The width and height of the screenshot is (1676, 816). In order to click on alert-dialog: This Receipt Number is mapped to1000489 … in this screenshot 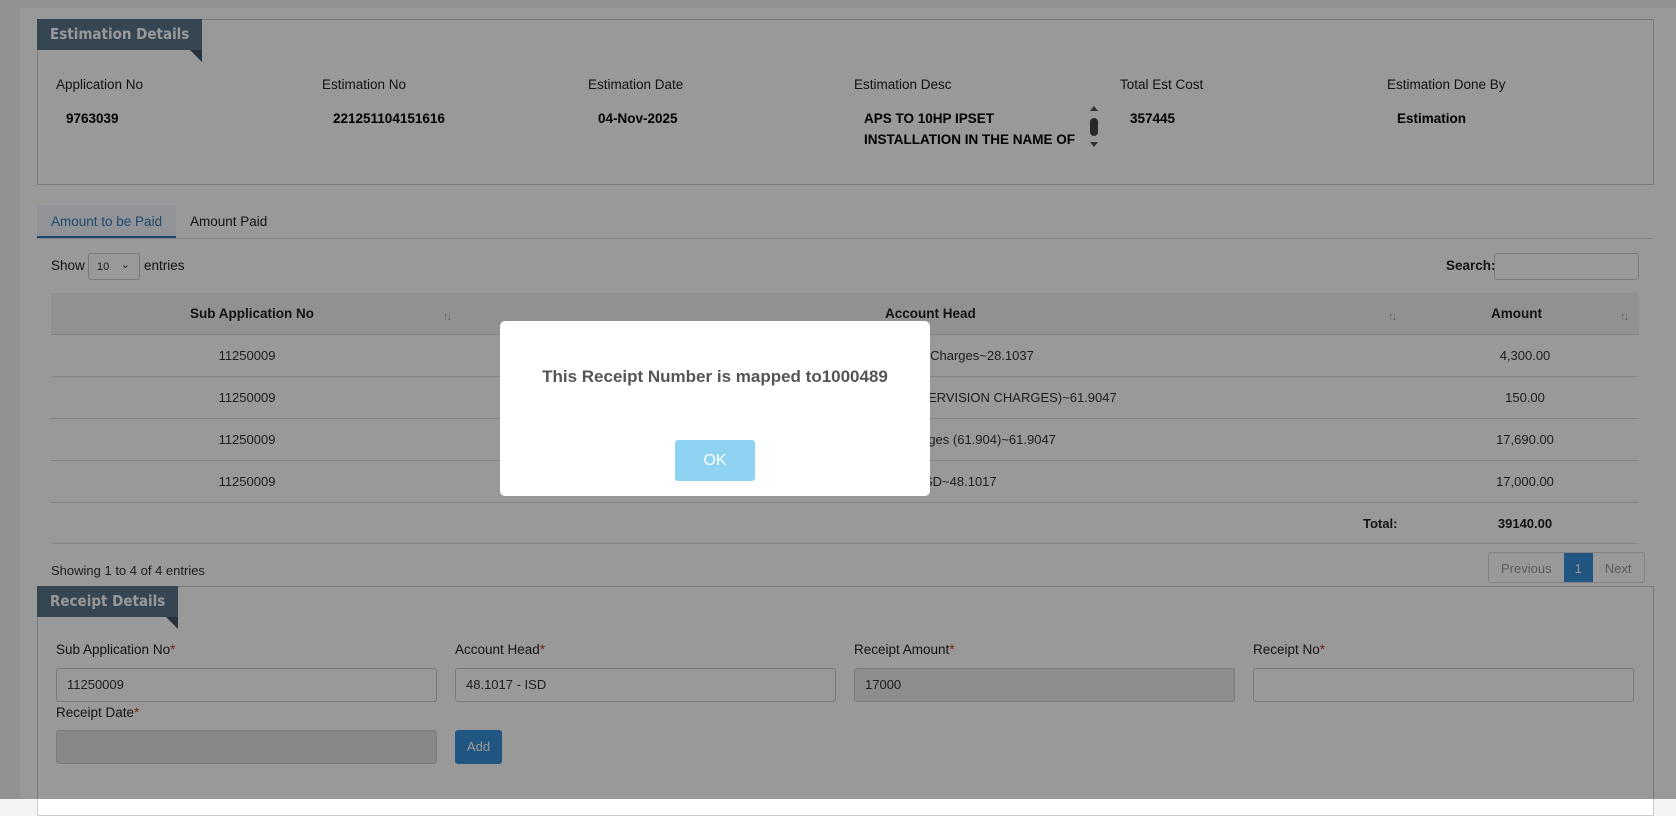, I will do `click(715, 408)`.